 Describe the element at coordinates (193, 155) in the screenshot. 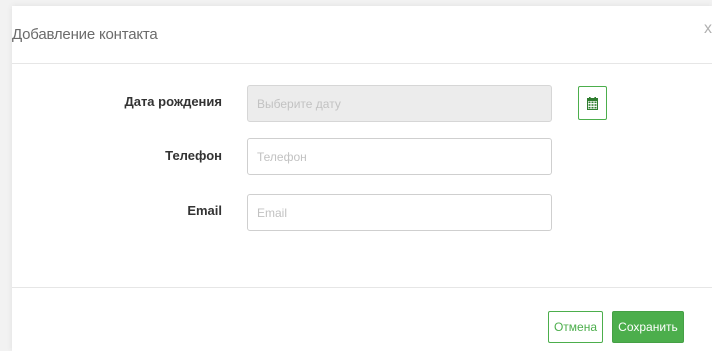

I see `phone-label: Телефон` at that location.